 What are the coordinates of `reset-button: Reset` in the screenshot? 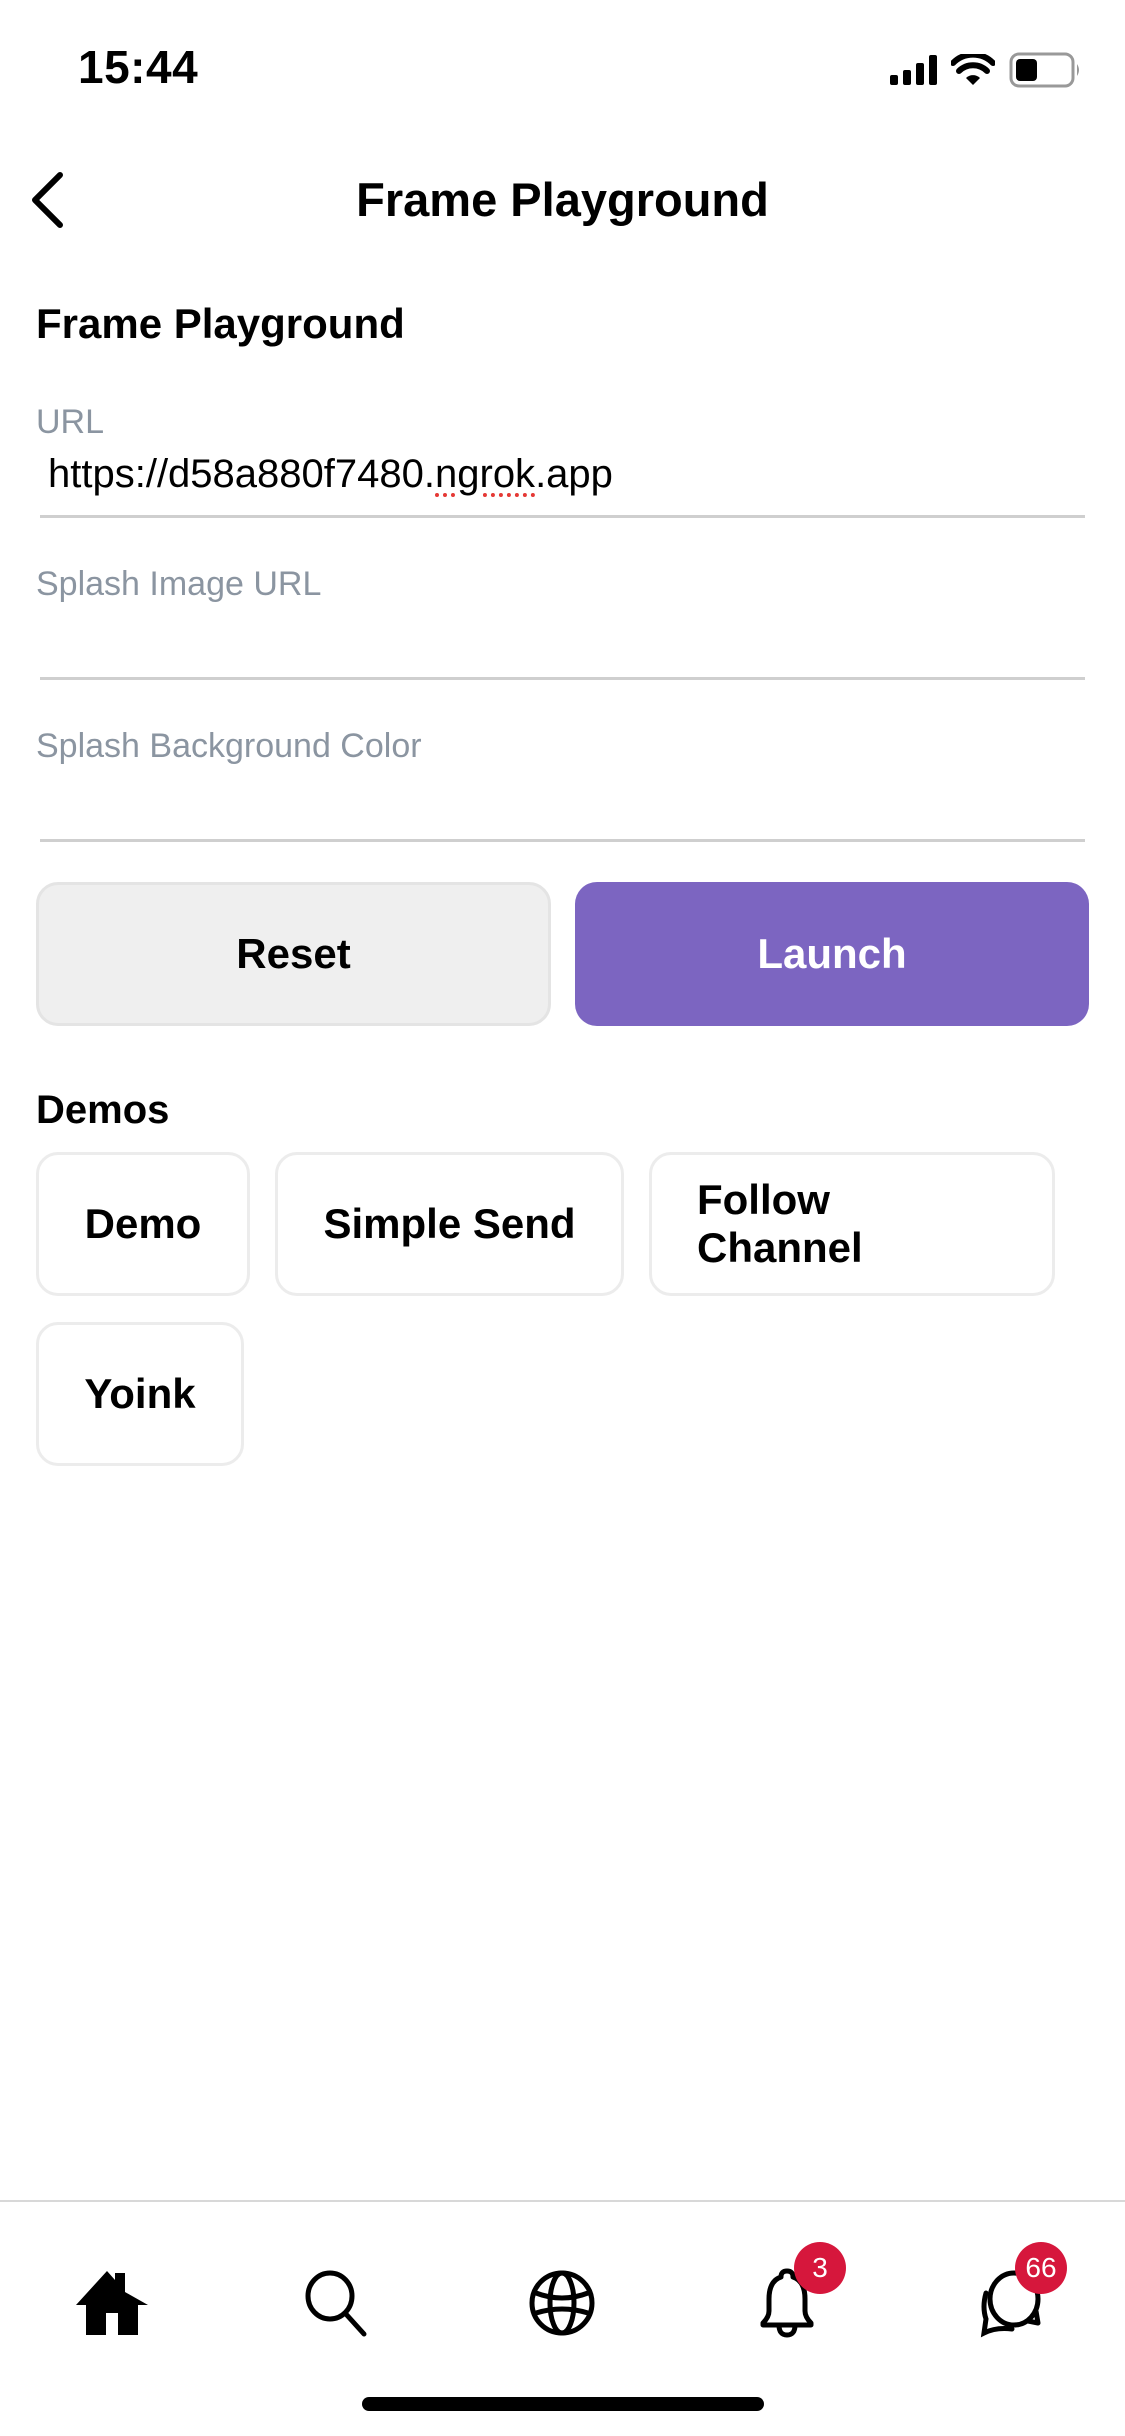 It's located at (293, 954).